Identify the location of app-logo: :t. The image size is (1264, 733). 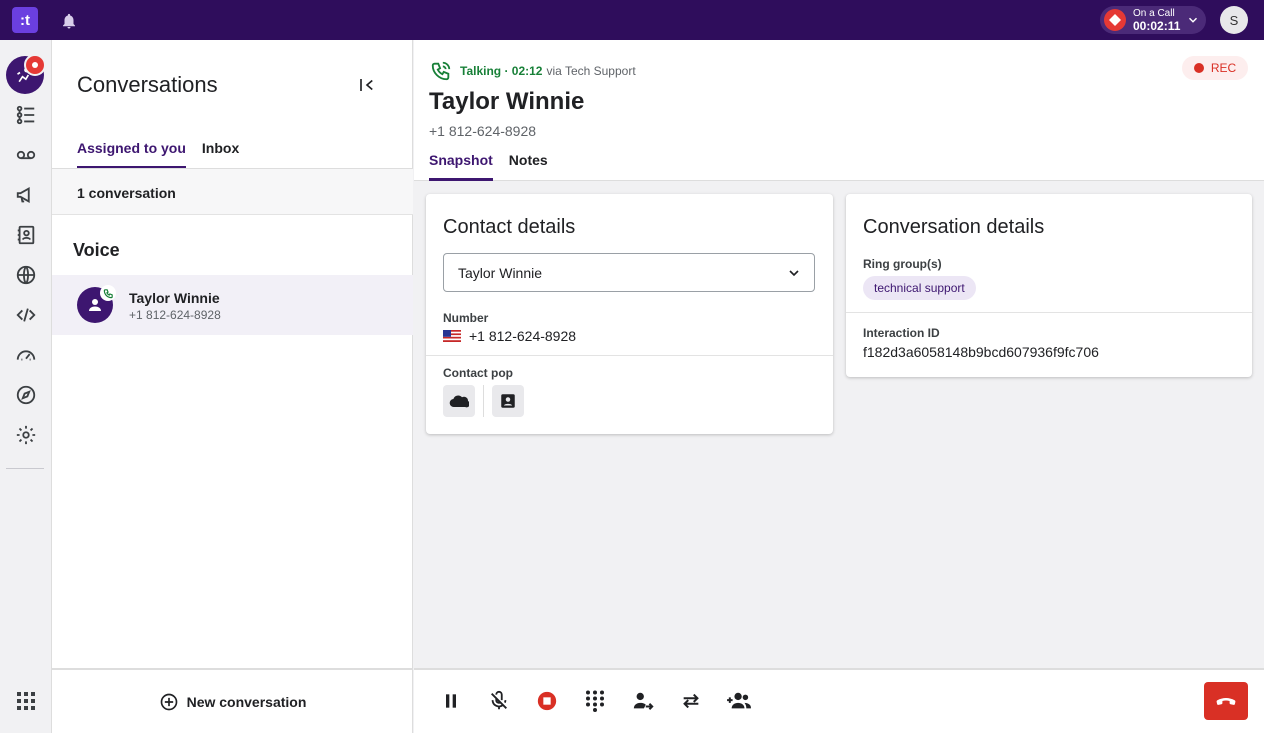
(25, 20).